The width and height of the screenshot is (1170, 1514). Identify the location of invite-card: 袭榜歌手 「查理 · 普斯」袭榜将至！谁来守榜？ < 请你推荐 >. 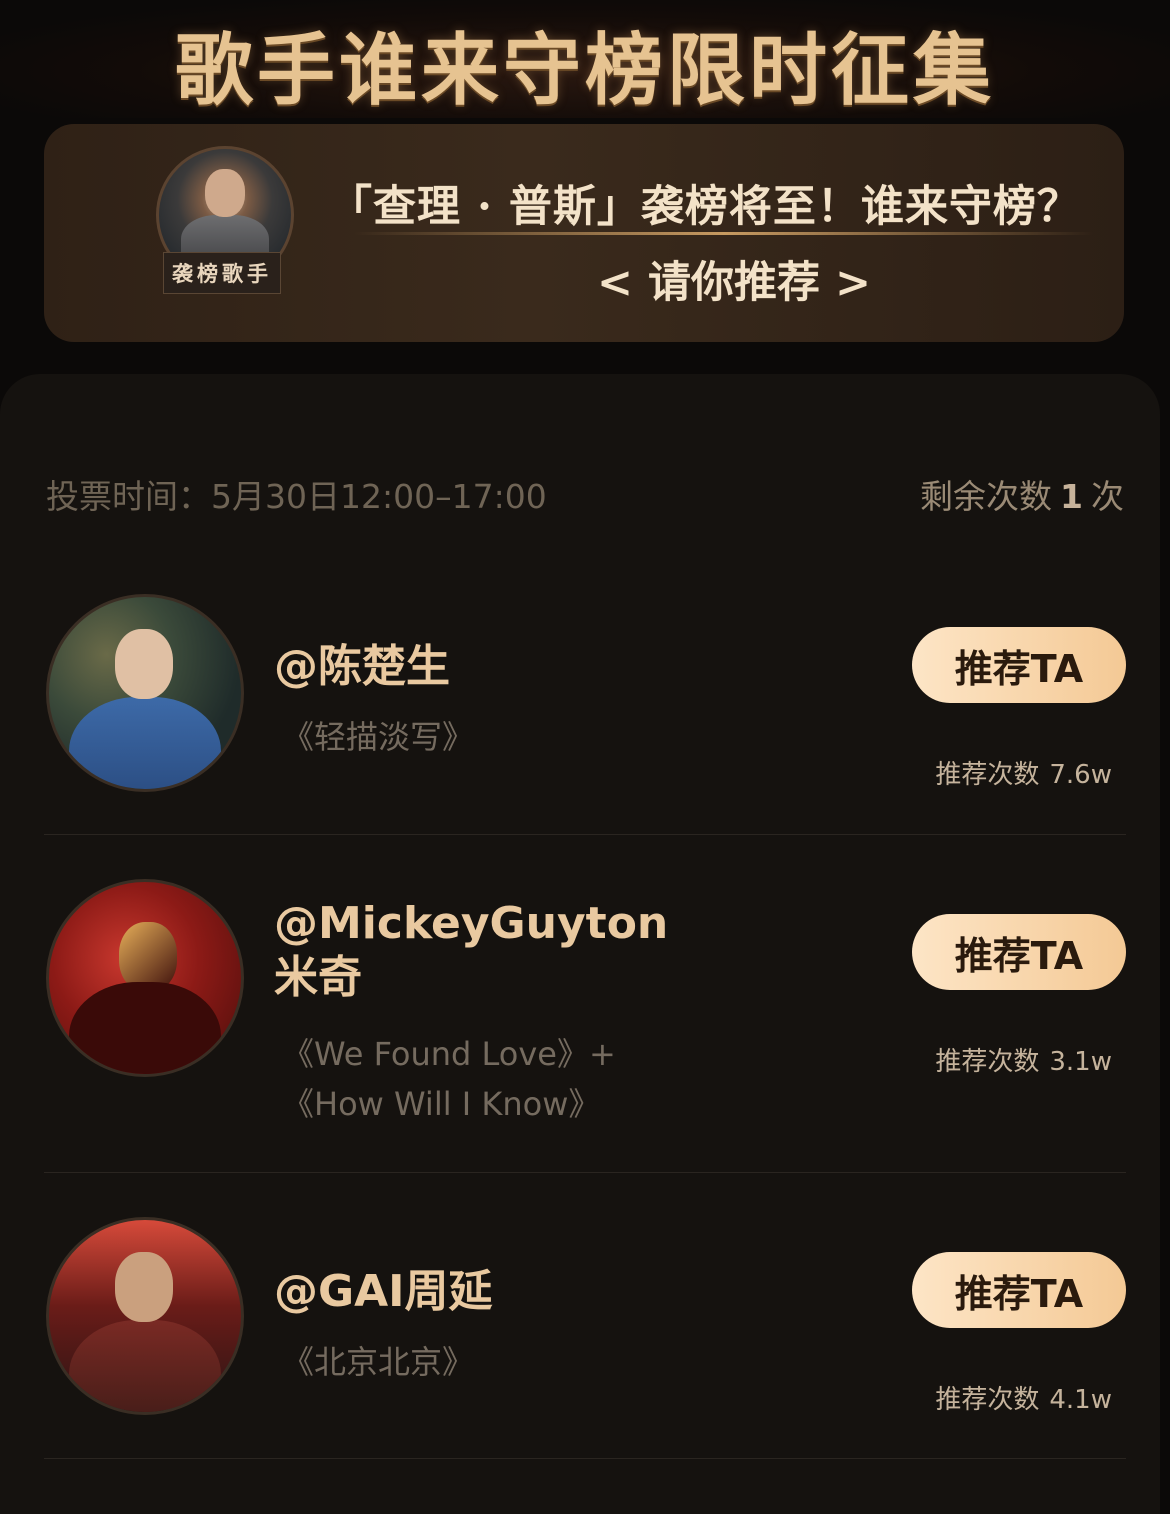
(584, 233).